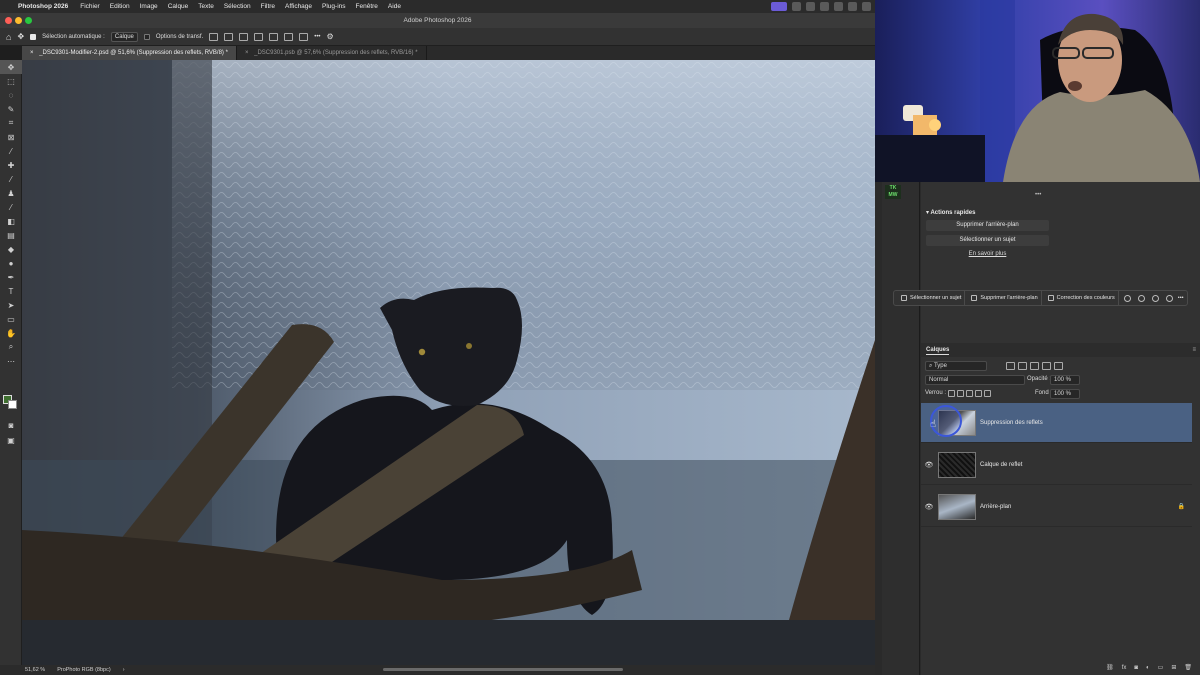 This screenshot has height=675, width=1200. I want to click on remove-background-button: Supprimer l'arrière-plan, so click(987, 225).